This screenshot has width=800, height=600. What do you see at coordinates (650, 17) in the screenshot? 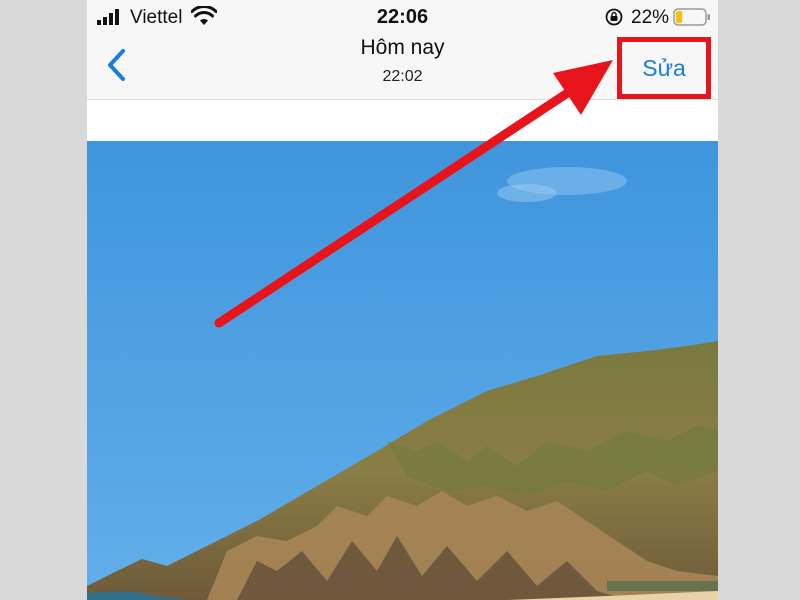
I see `battery-percent: 22%` at bounding box center [650, 17].